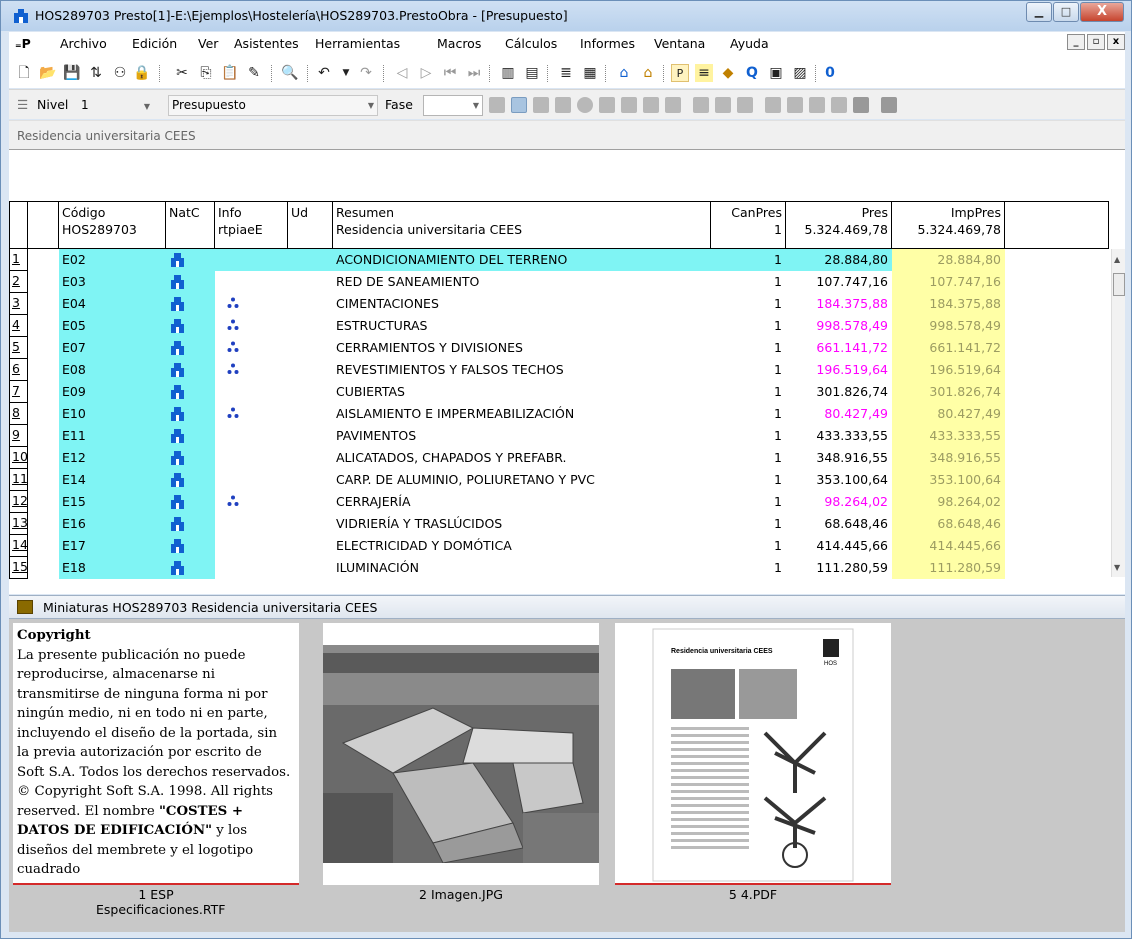  What do you see at coordinates (948, 392) in the screenshot?
I see `cell-imppres: 301.826,74` at bounding box center [948, 392].